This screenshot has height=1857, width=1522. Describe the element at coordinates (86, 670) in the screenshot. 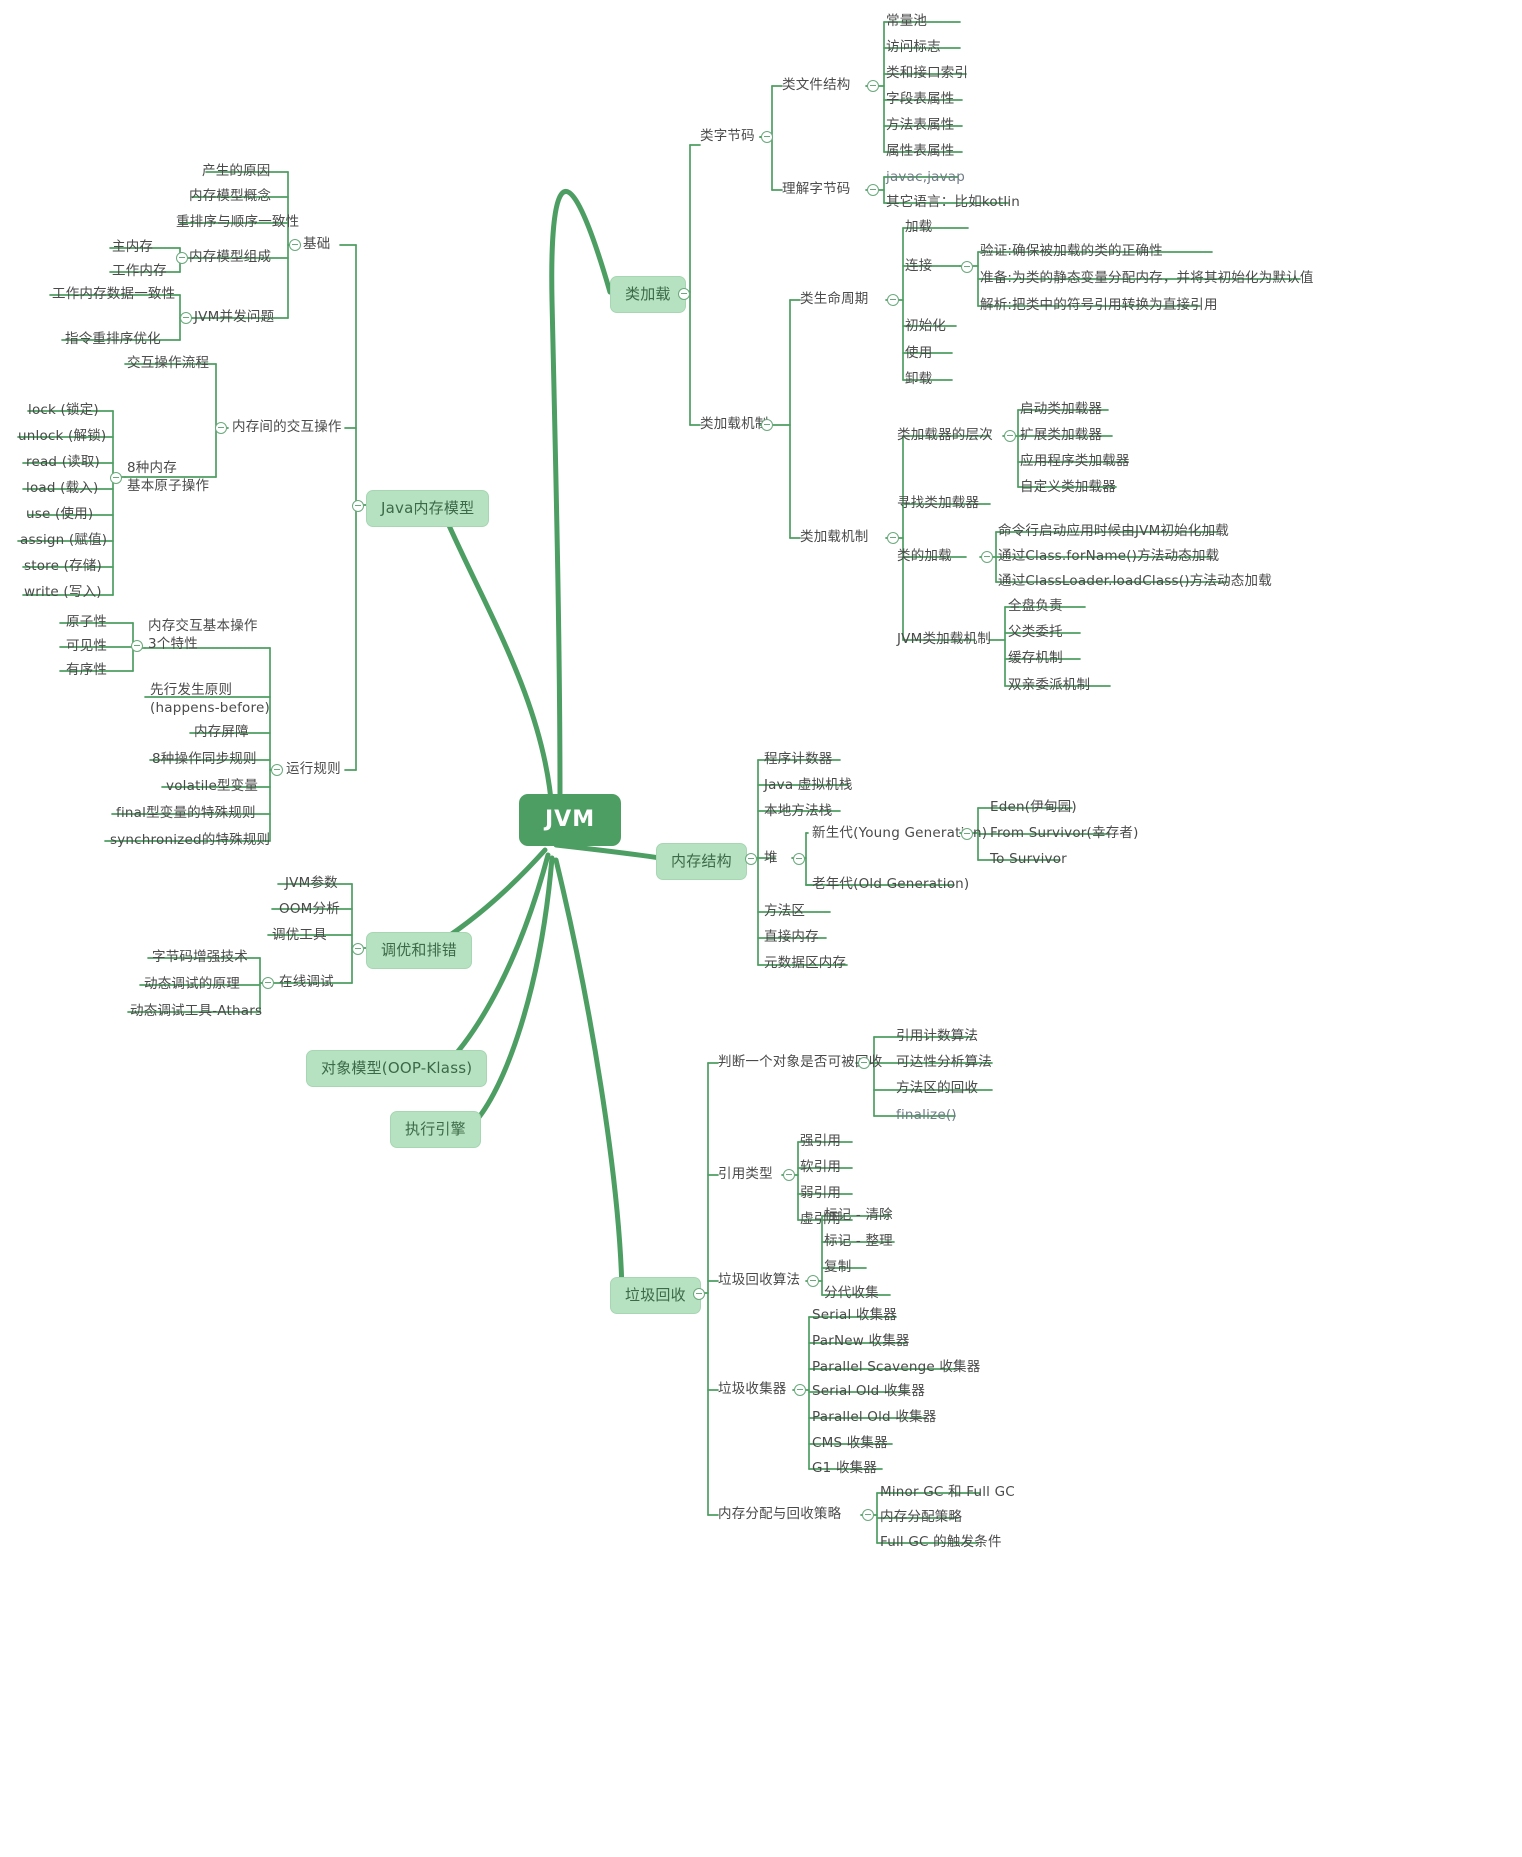

I see `leaf-ordering: 有序性` at that location.